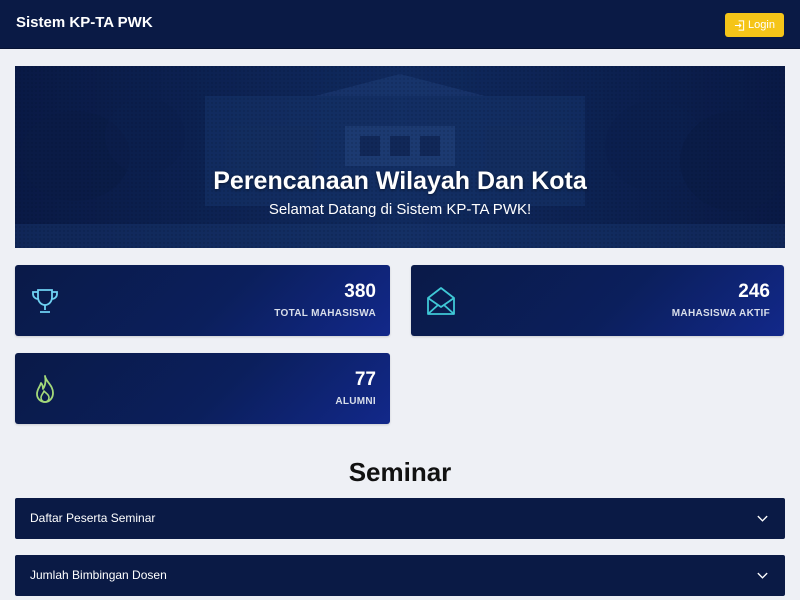  I want to click on seminar-heading: Seminar, so click(400, 472).